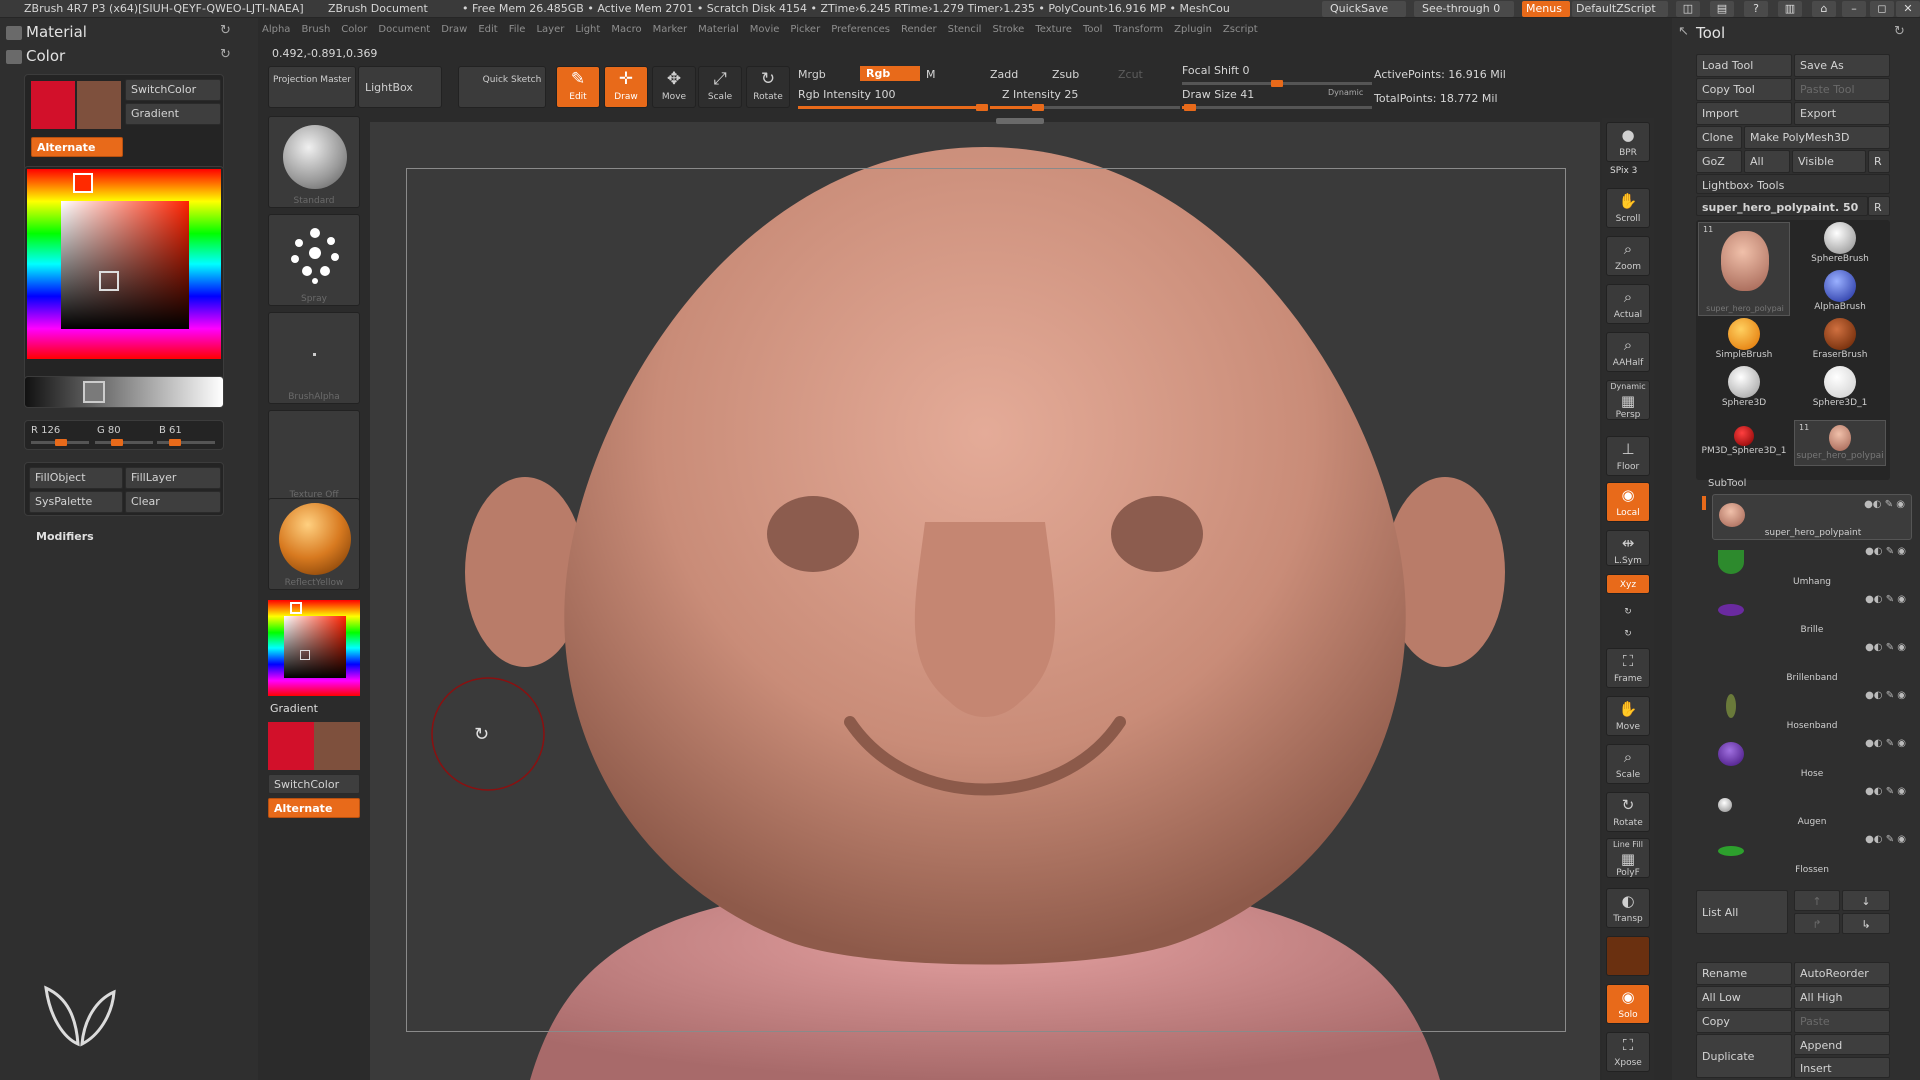 The image size is (1920, 1080). What do you see at coordinates (1744, 113) in the screenshot?
I see `import-button: Import` at bounding box center [1744, 113].